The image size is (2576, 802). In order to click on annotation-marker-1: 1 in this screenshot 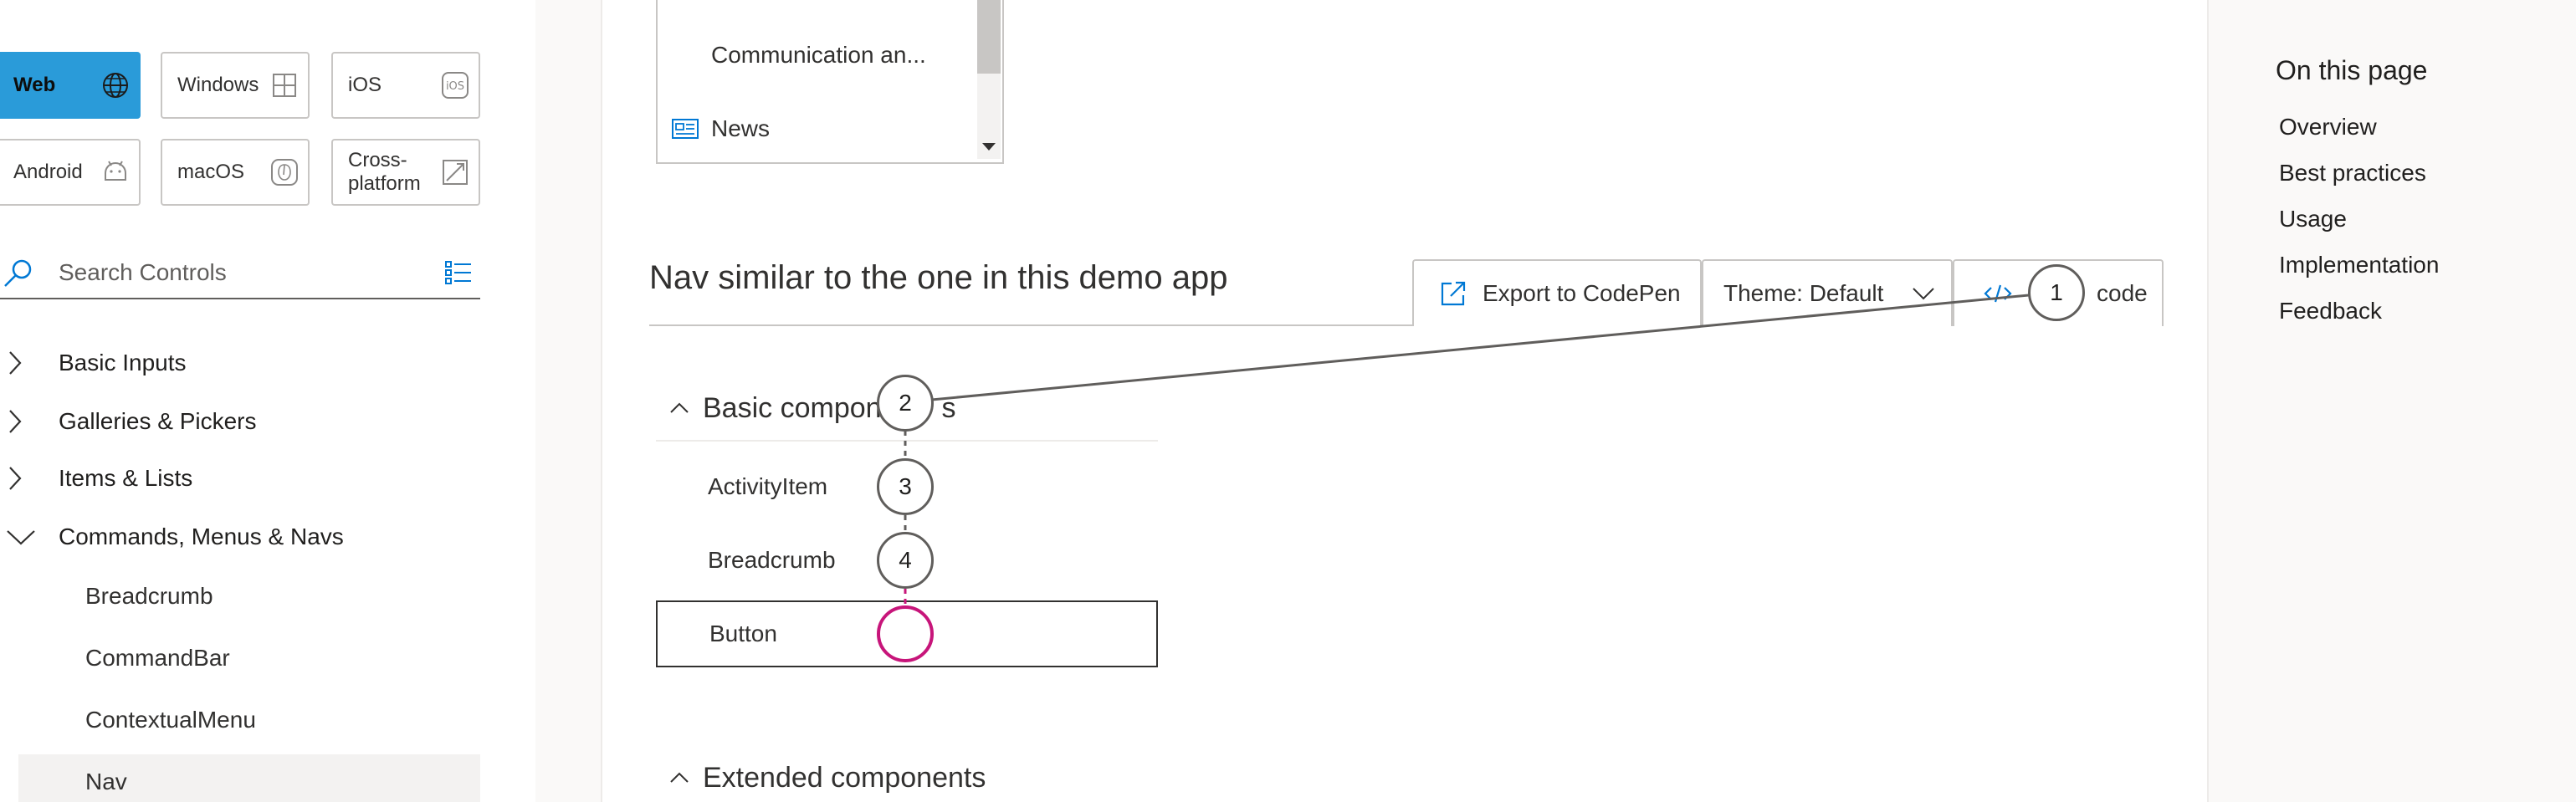, I will do `click(2057, 292)`.